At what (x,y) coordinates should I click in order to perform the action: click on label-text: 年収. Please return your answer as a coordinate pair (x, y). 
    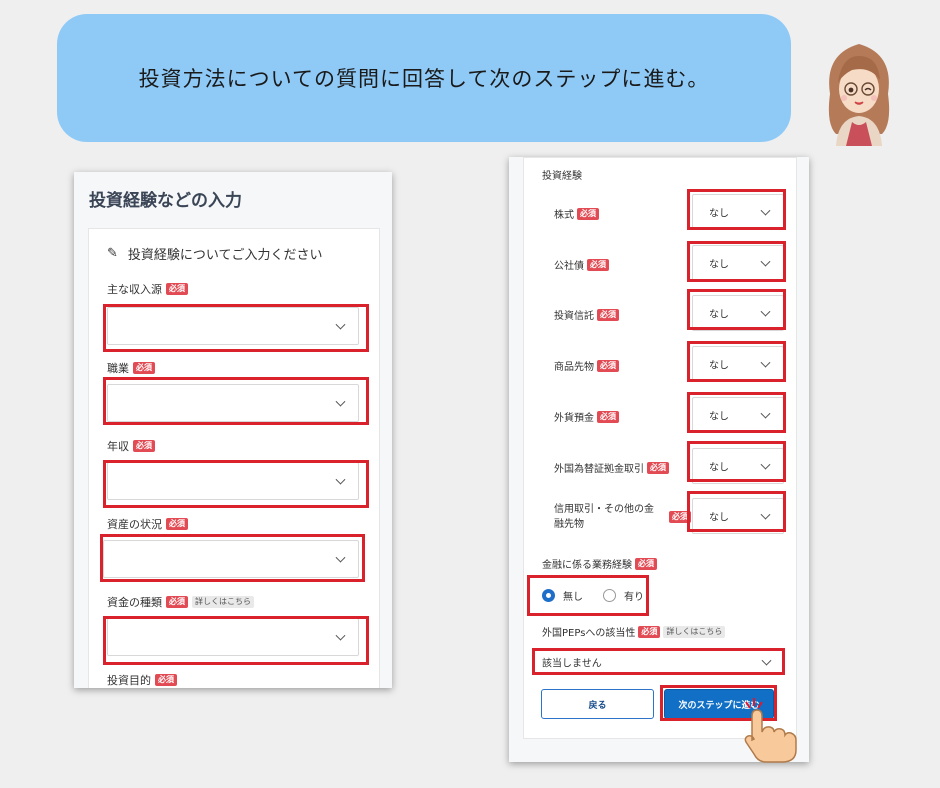
    Looking at the image, I should click on (118, 446).